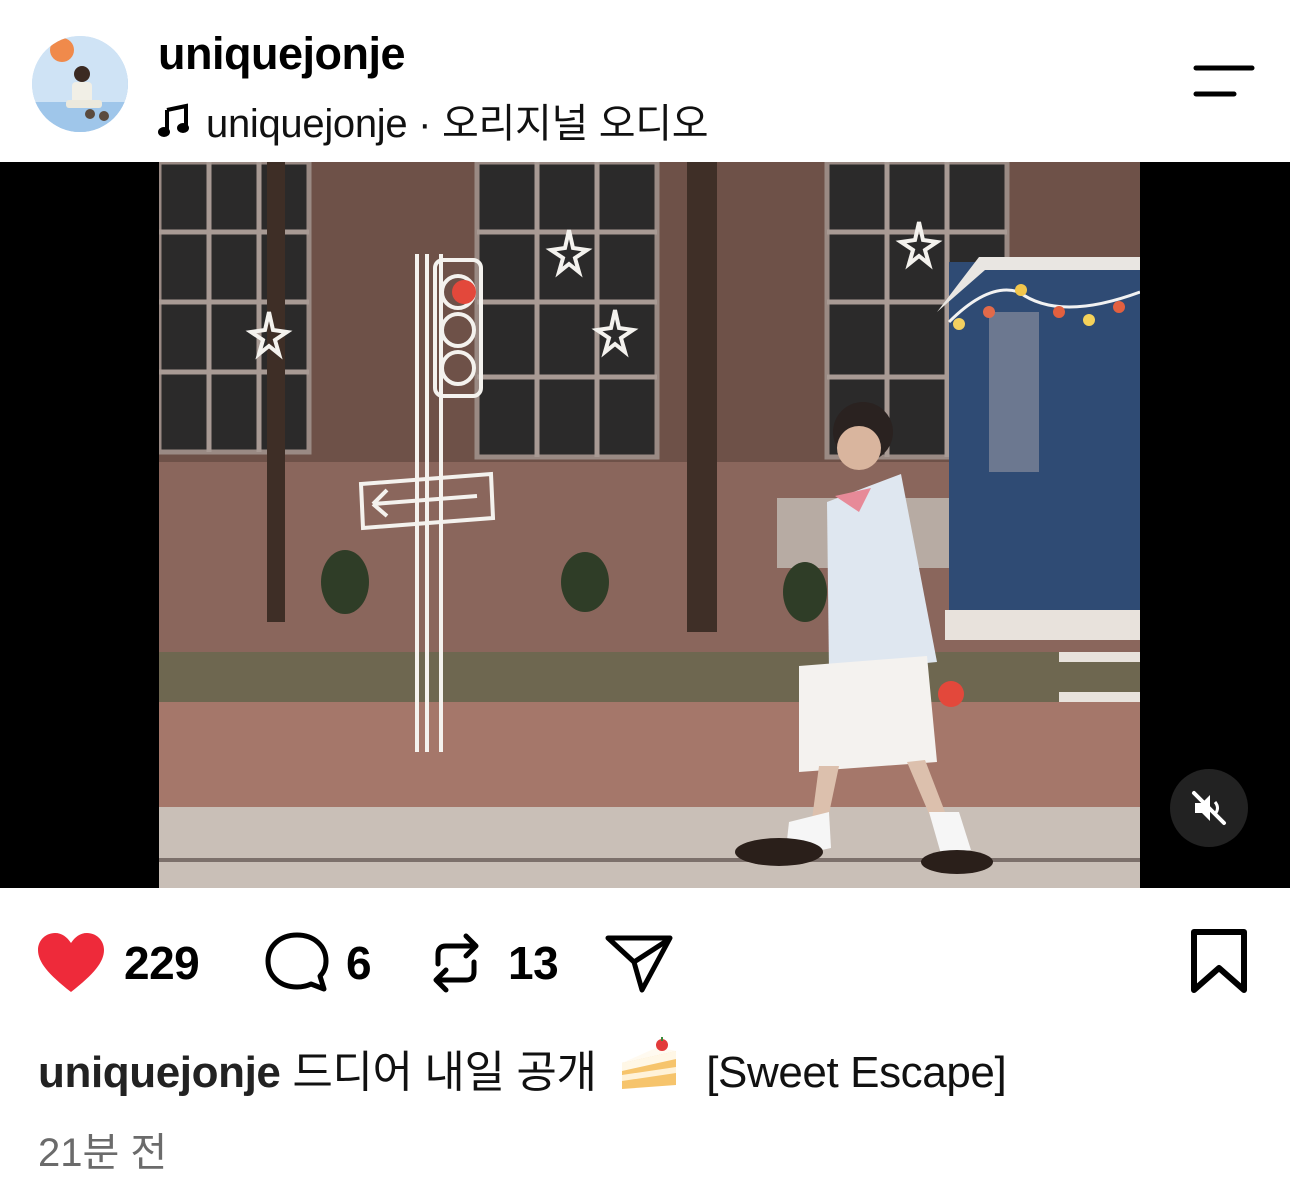  What do you see at coordinates (162, 963) in the screenshot?
I see `like-count: 229` at bounding box center [162, 963].